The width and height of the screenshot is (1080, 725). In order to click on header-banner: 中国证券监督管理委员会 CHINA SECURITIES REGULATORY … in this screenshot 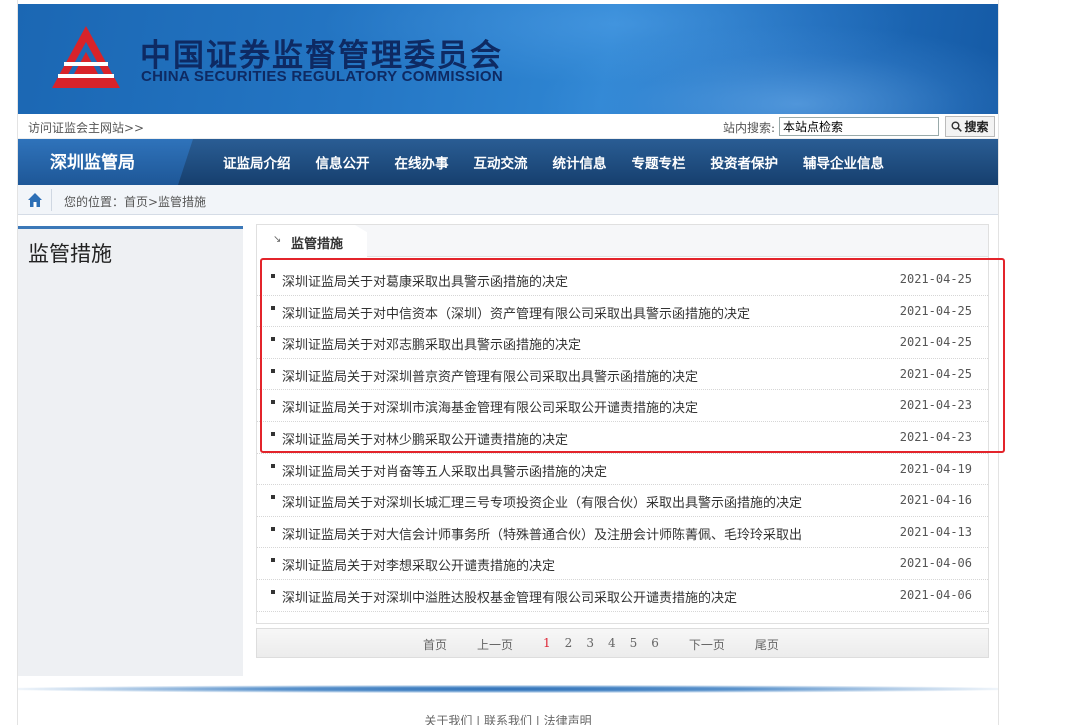, I will do `click(508, 59)`.